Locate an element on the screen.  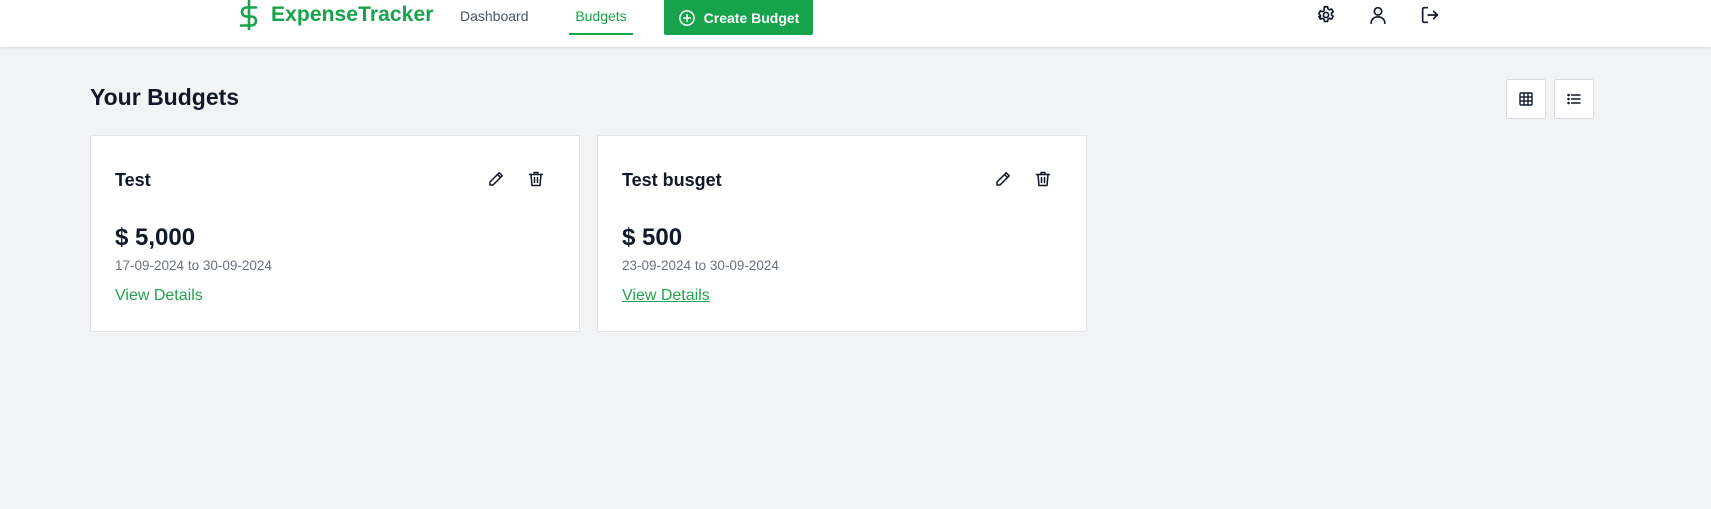
settings-icon is located at coordinates (1325, 14).